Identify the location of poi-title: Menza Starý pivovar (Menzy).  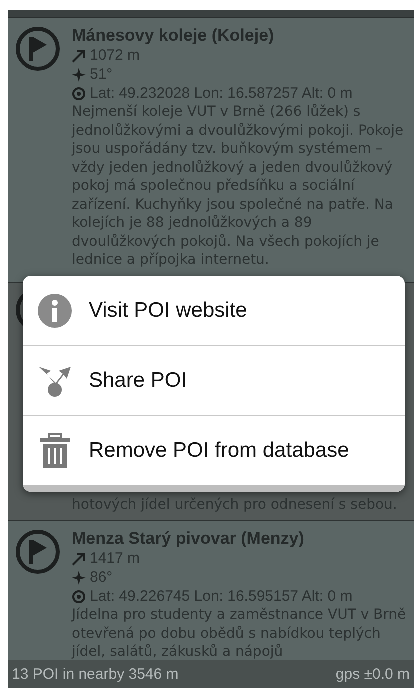
(189, 539).